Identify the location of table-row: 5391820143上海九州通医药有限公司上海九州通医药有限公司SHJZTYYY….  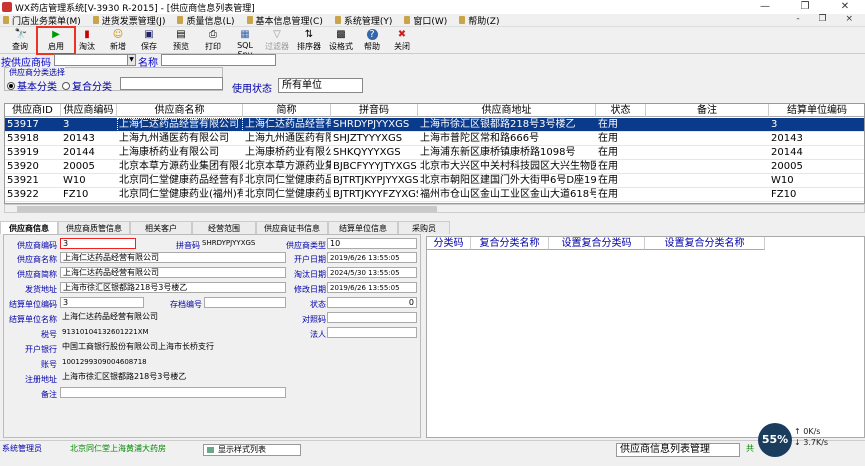
(434, 139).